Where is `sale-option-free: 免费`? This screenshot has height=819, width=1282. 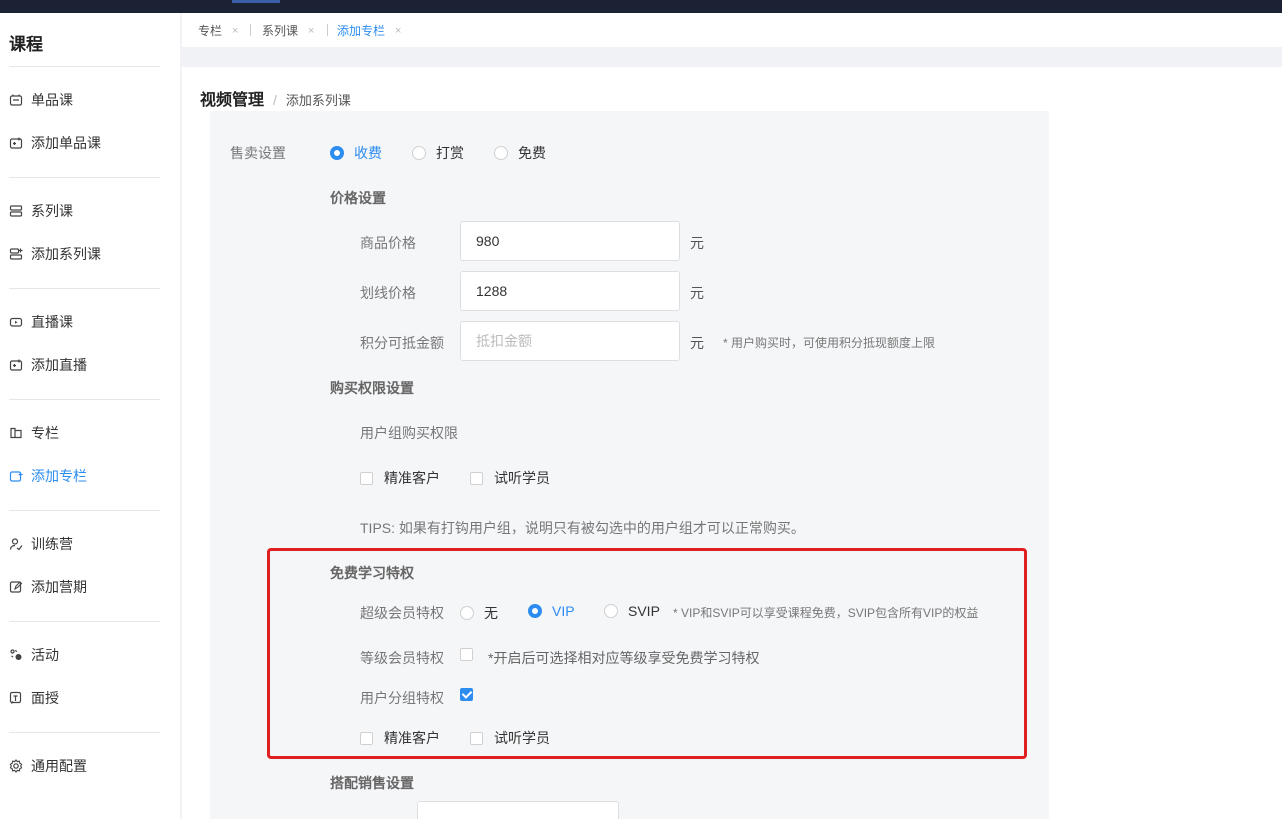 sale-option-free: 免费 is located at coordinates (520, 153).